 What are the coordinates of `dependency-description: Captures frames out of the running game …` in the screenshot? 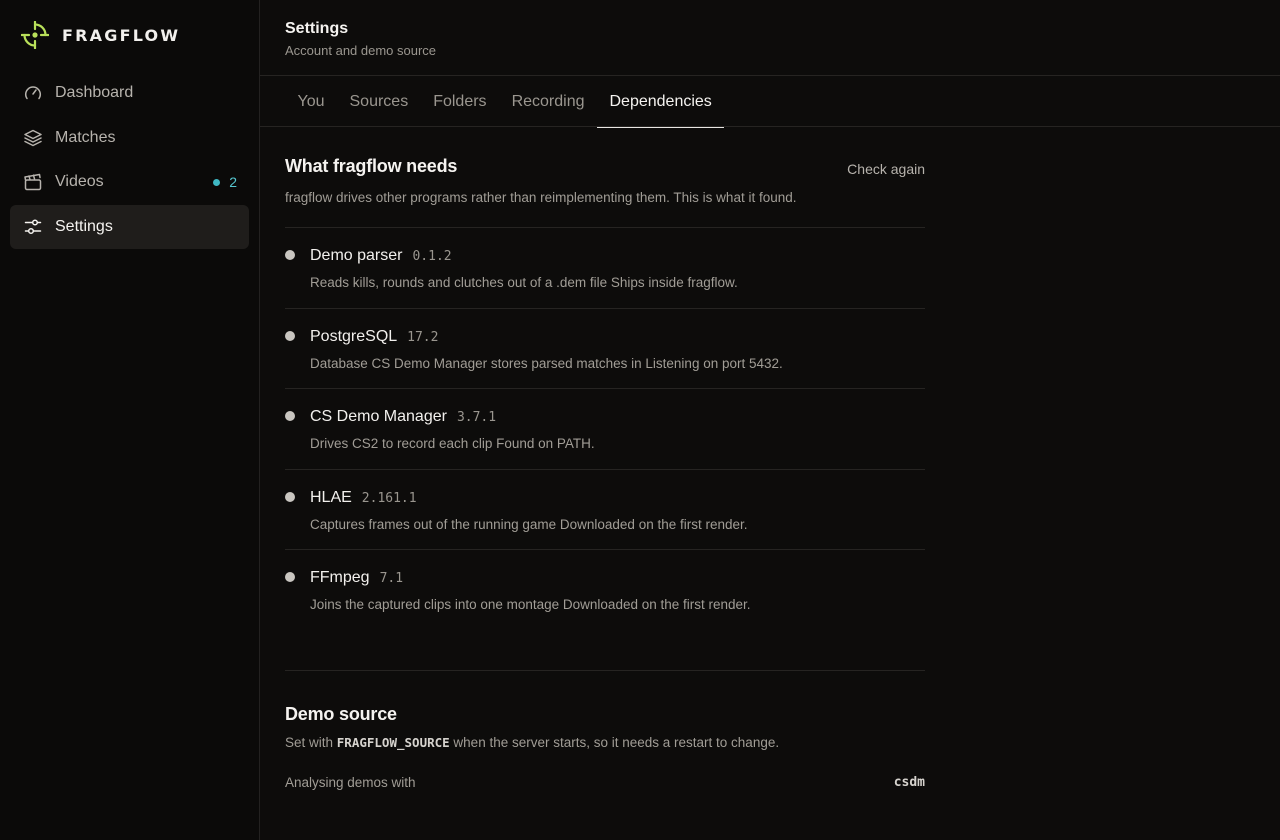 It's located at (529, 524).